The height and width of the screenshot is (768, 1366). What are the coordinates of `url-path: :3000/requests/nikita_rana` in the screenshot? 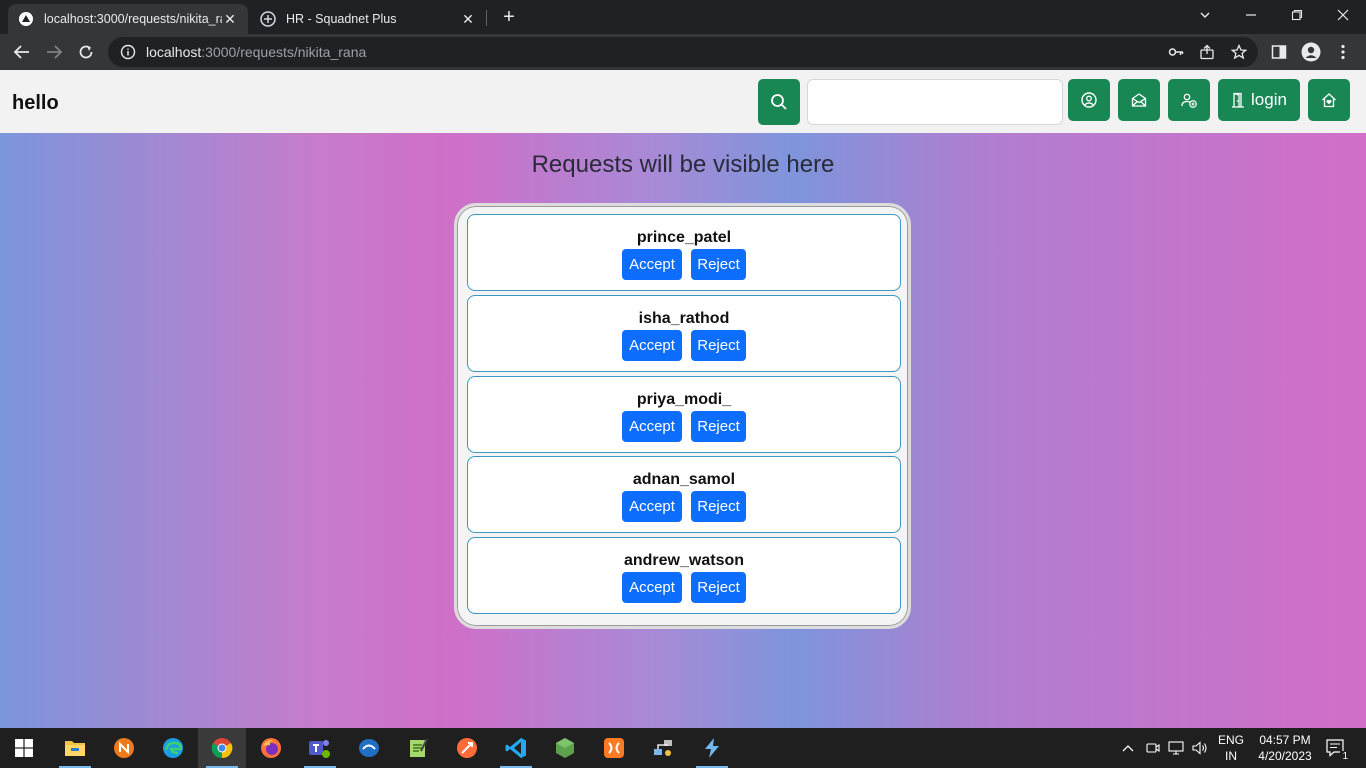 It's located at (284, 52).